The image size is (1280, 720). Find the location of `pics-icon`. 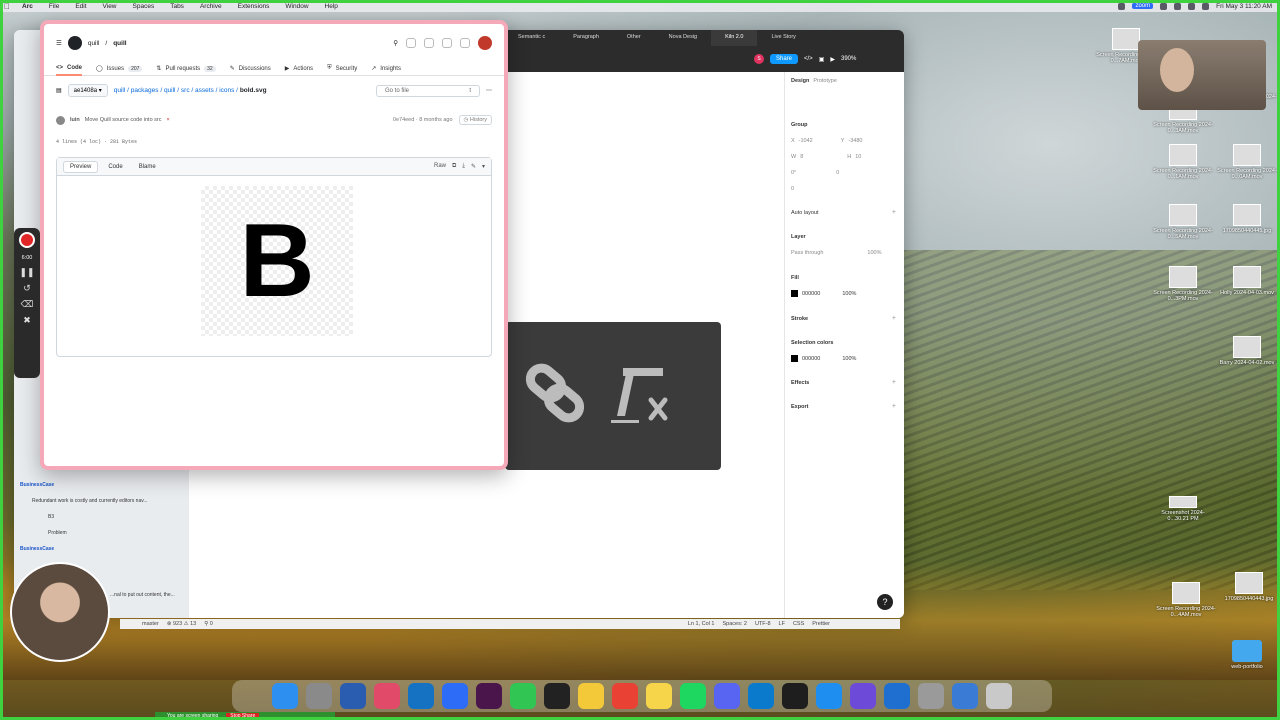

pics-icon is located at coordinates (965, 696).